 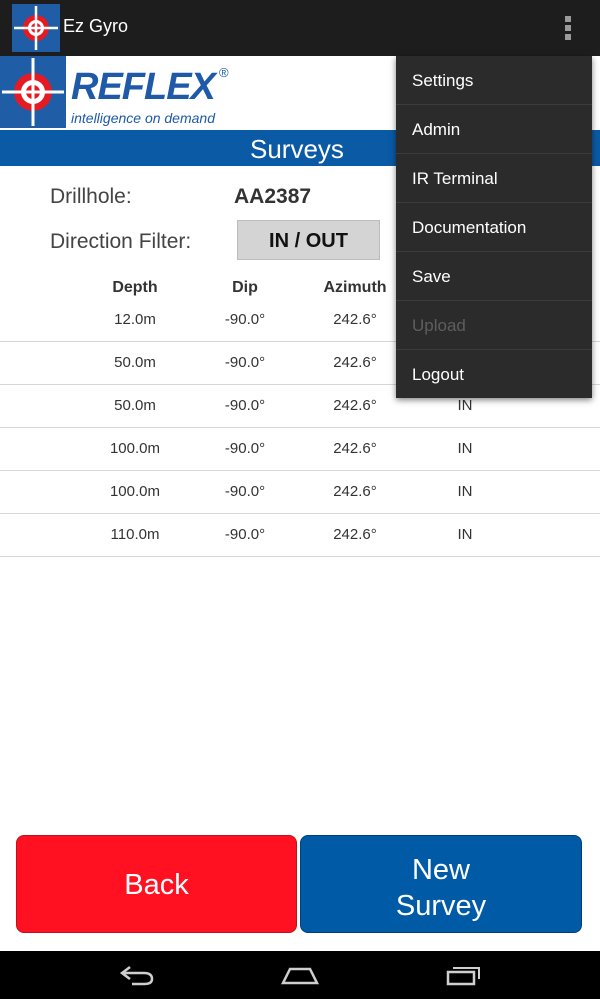 What do you see at coordinates (138, 977) in the screenshot?
I see `back-icon` at bounding box center [138, 977].